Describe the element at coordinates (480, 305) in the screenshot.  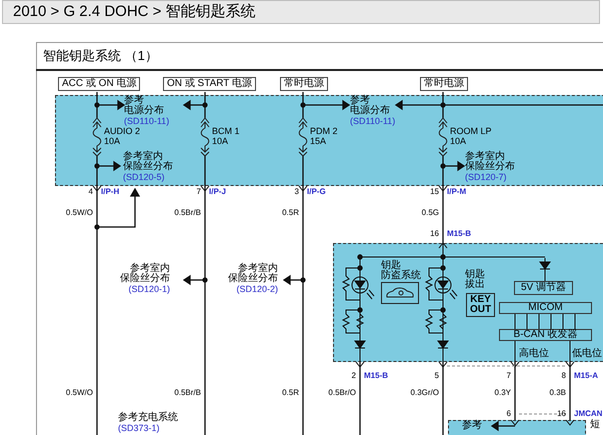
I see `key-out-badge: KEY OUT` at that location.